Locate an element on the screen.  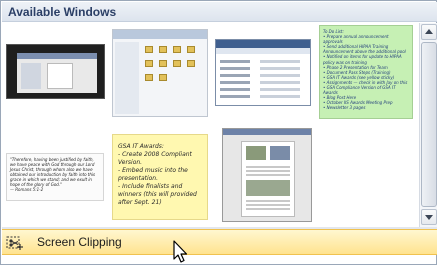
screen-clipping-icon is located at coordinates (14, 243).